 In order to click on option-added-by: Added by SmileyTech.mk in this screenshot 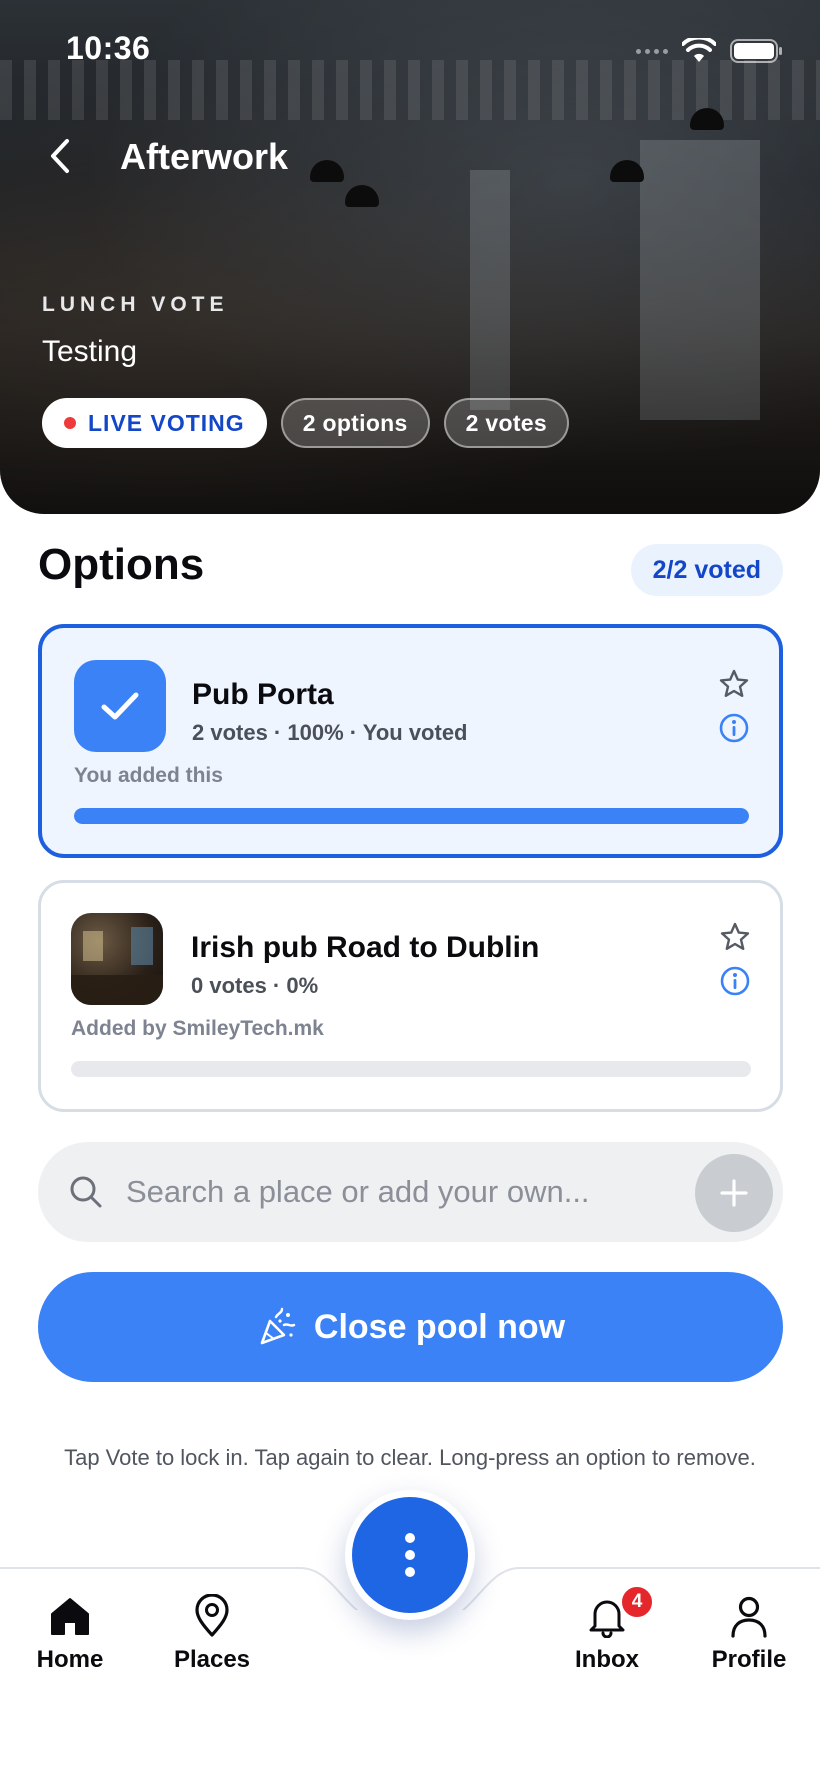, I will do `click(197, 1028)`.